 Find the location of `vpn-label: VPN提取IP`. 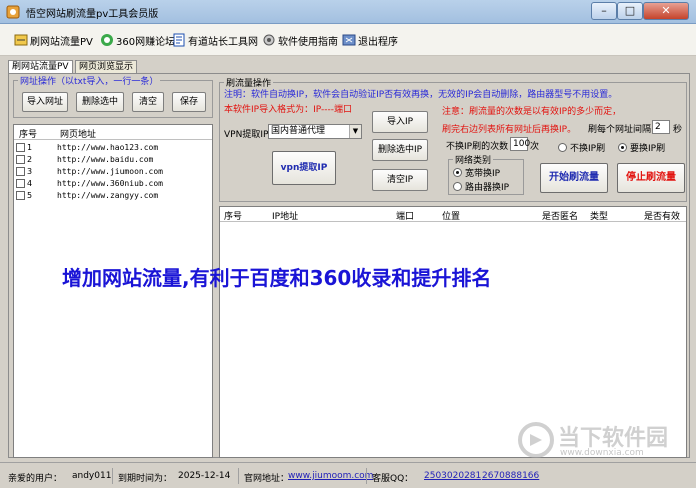

vpn-label: VPN提取IP is located at coordinates (246, 135).